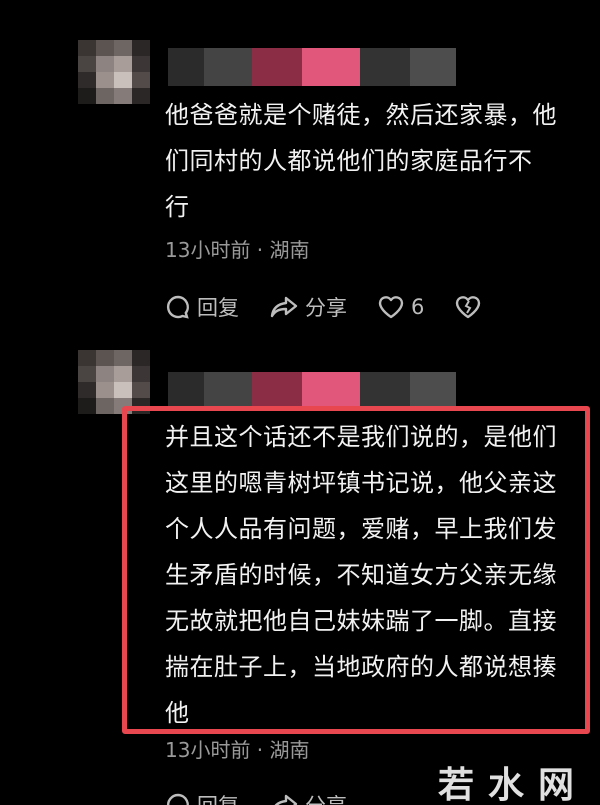 Image resolution: width=600 pixels, height=805 pixels. Describe the element at coordinates (468, 307) in the screenshot. I see `broken-heart-icon` at that location.